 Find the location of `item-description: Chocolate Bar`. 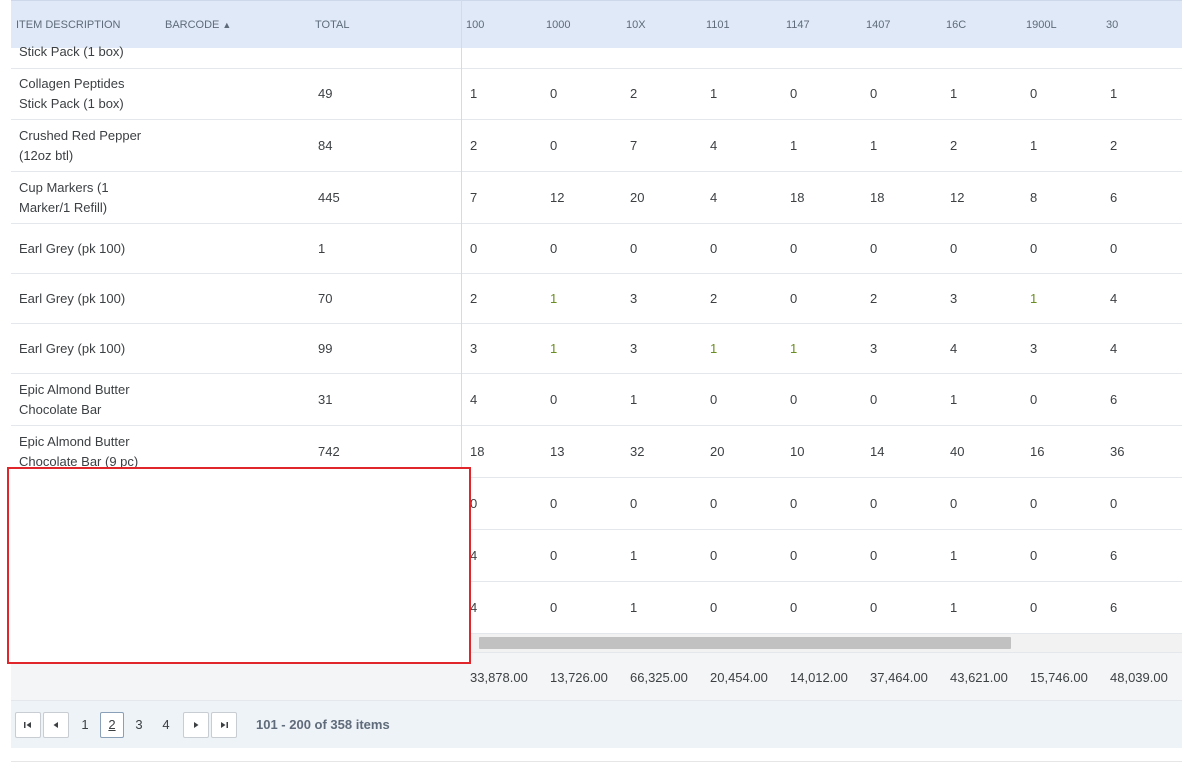

item-description: Chocolate Bar is located at coordinates (60, 409).